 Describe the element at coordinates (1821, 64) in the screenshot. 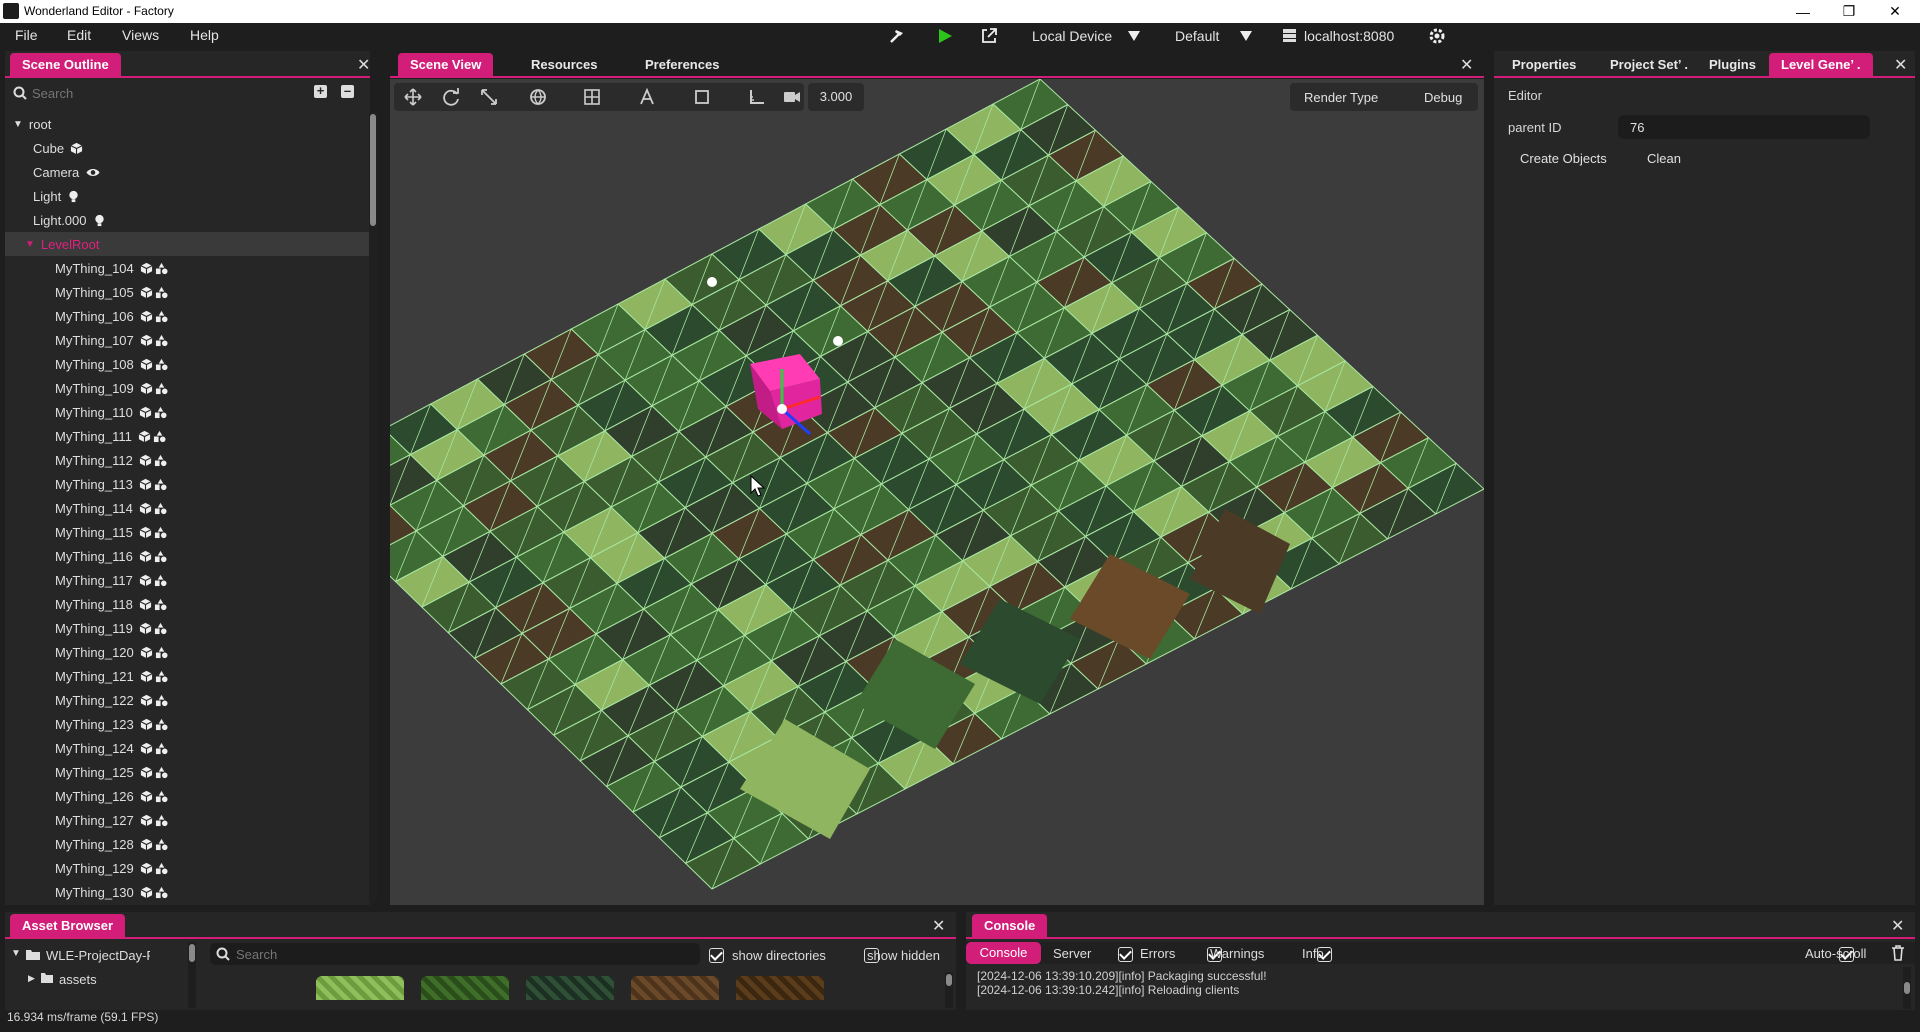

I see `tab-level-generator: Level Gene’ .` at that location.